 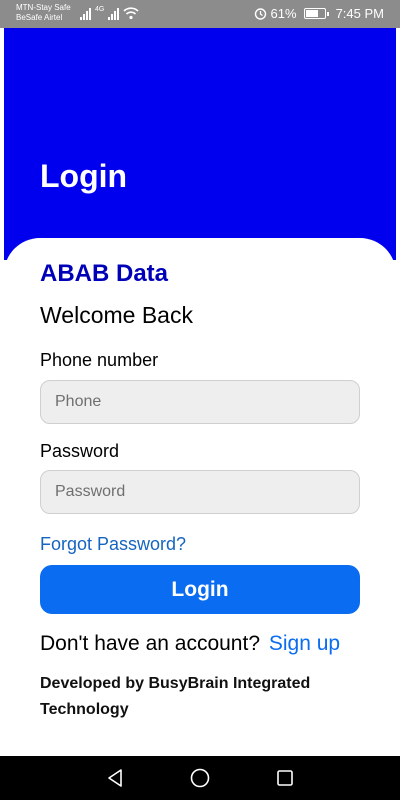 I want to click on signup-row: Don't have an account? Sign up, so click(x=190, y=644).